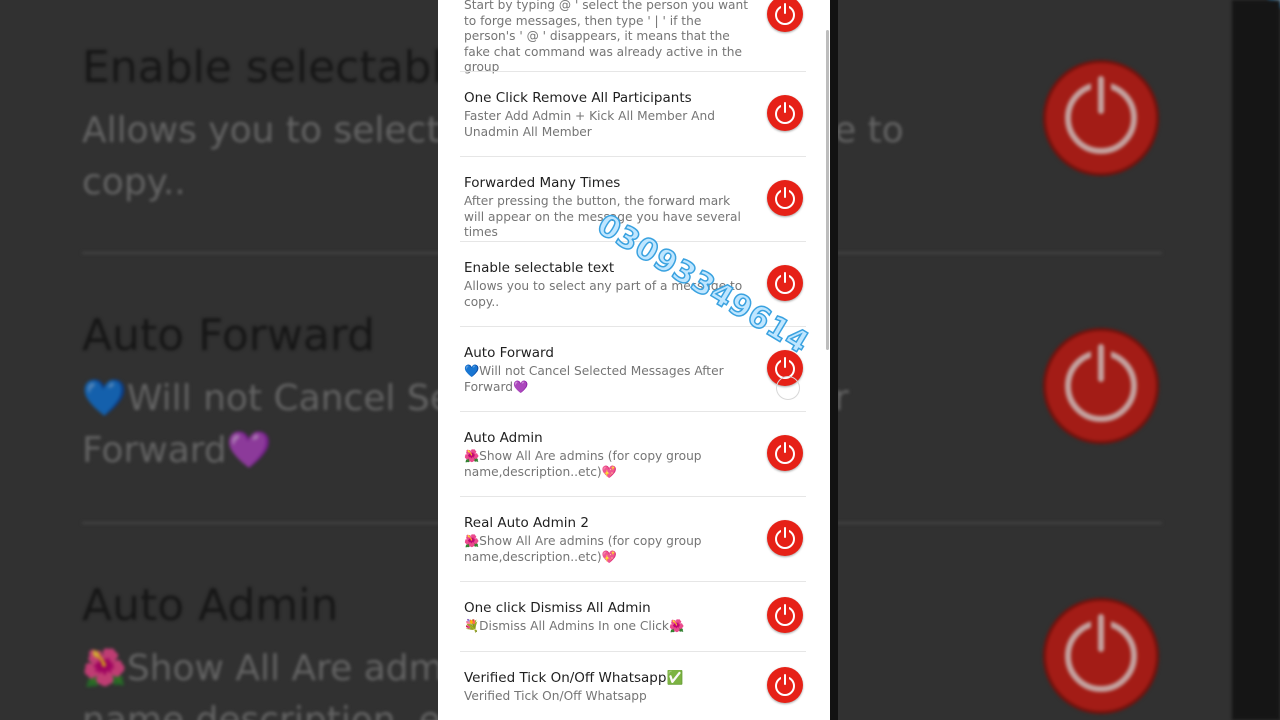 The height and width of the screenshot is (720, 1280). What do you see at coordinates (509, 353) in the screenshot?
I see `item-title: Auto Forward` at bounding box center [509, 353].